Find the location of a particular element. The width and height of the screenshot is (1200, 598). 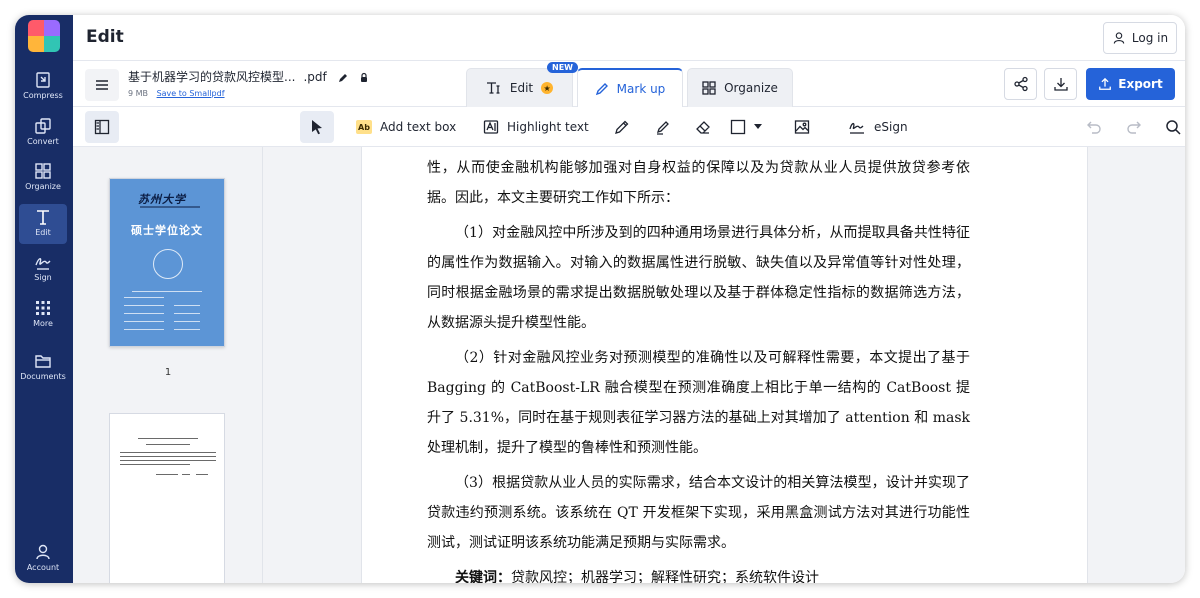

caret-down-icon is located at coordinates (758, 126).